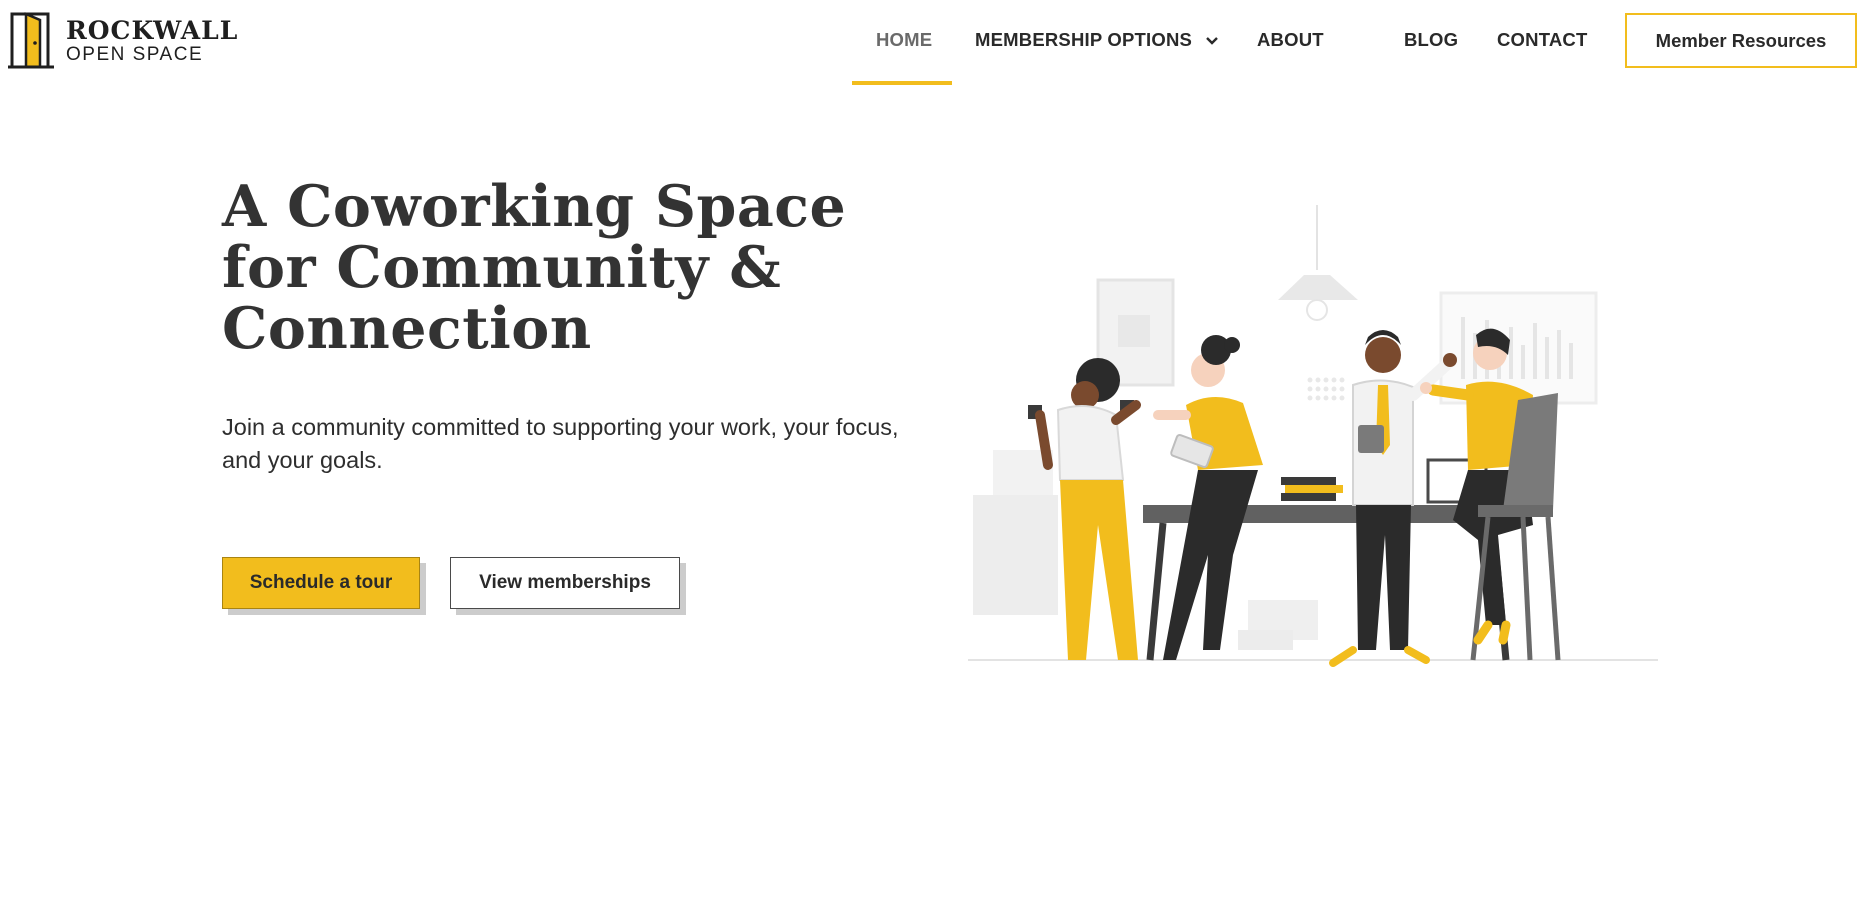 This screenshot has width=1872, height=916. I want to click on active-indicator, so click(902, 83).